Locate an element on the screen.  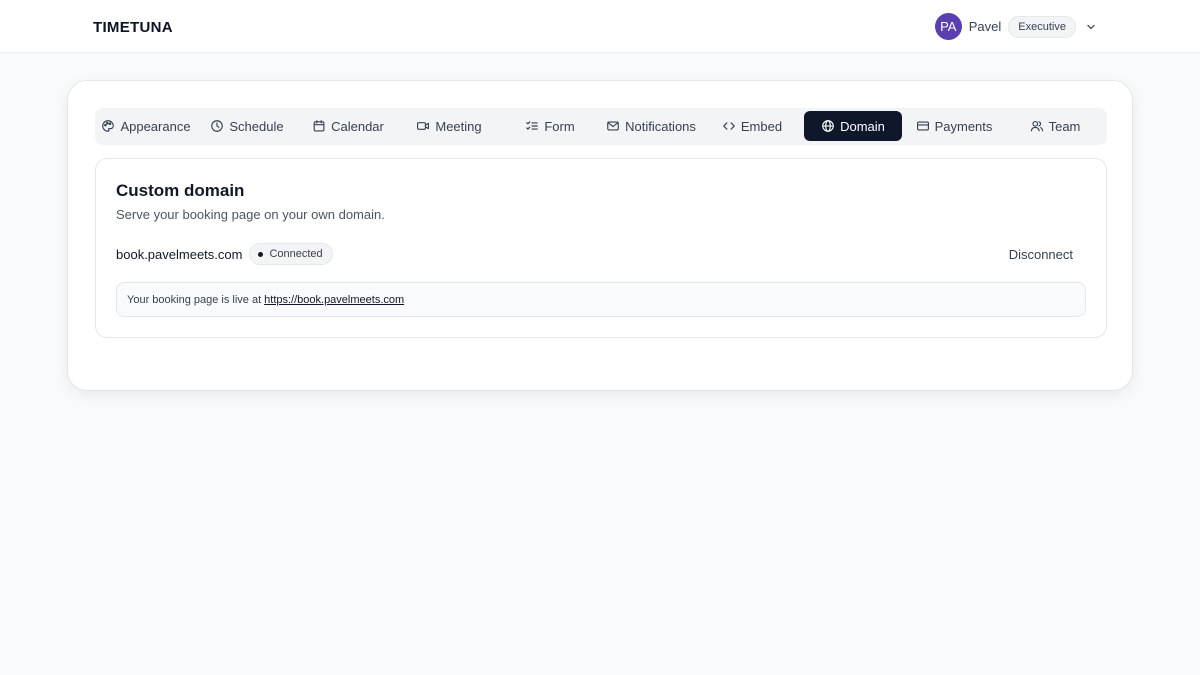
tab-meeting: Meeting is located at coordinates (449, 126).